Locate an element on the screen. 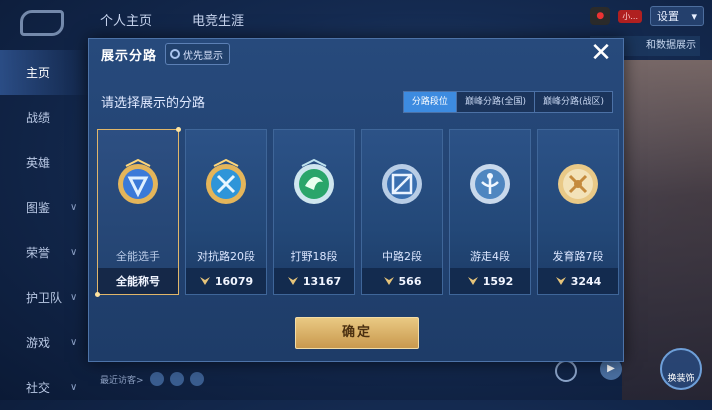 This screenshot has height=410, width=712. sidebar-item-label: 社交 is located at coordinates (38, 388).